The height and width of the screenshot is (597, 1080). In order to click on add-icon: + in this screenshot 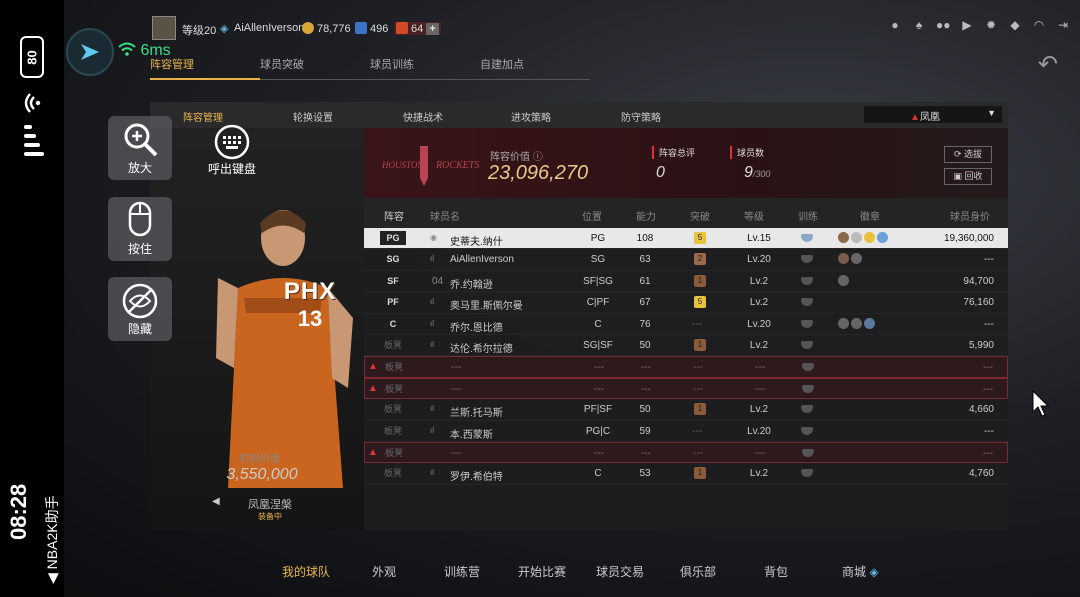, I will do `click(432, 29)`.